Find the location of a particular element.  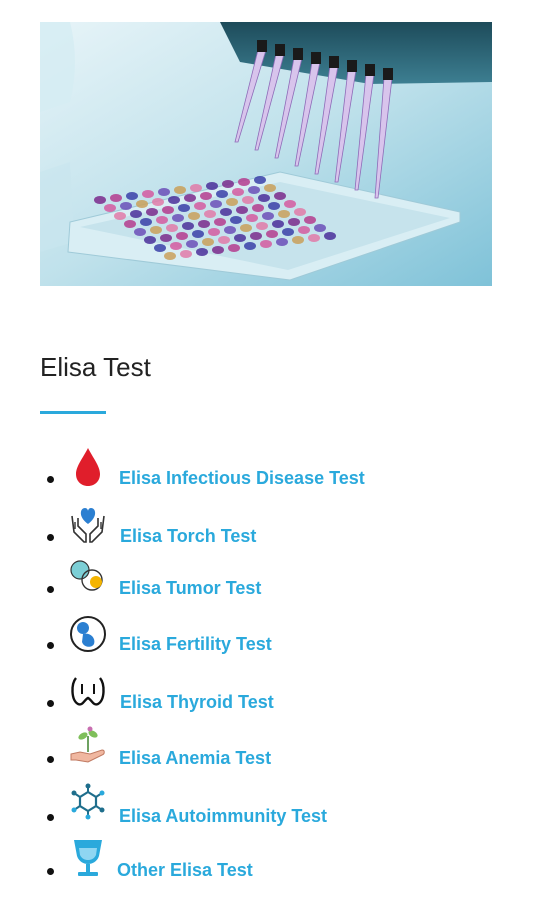

test-link-torch: Elisa Torch Test is located at coordinates (188, 536).